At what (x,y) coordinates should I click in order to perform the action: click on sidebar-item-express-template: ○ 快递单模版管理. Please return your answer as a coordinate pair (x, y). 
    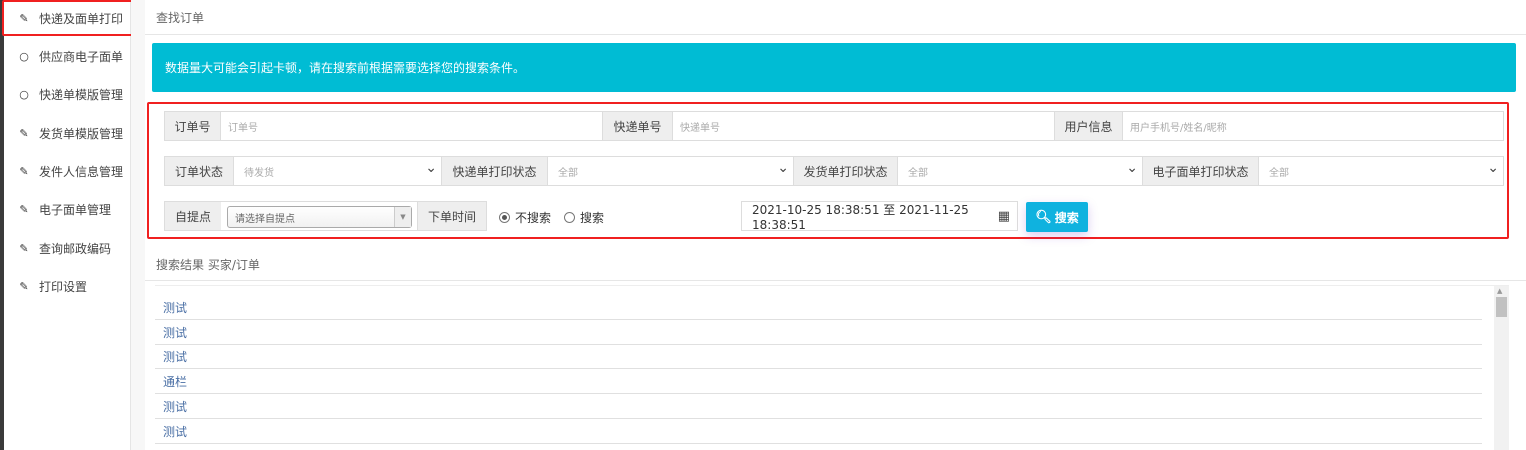
    Looking at the image, I should click on (67, 94).